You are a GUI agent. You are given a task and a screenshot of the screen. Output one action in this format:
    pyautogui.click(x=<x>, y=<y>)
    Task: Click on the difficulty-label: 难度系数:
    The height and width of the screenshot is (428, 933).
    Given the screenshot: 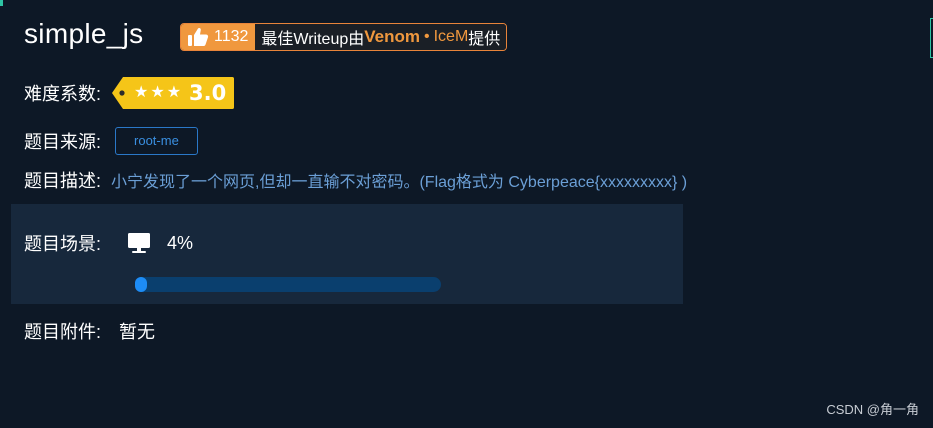 What is the action you would take?
    pyautogui.click(x=63, y=94)
    